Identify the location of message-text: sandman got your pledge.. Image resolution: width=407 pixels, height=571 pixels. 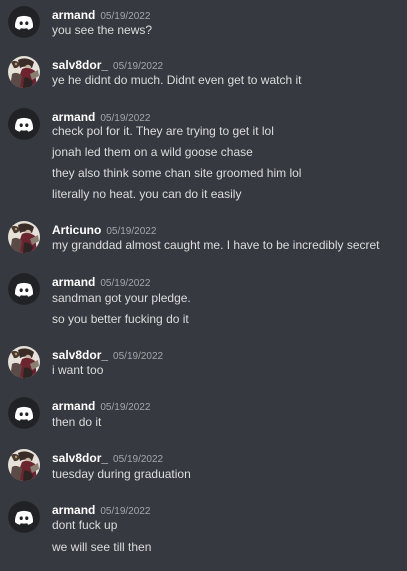
(121, 298).